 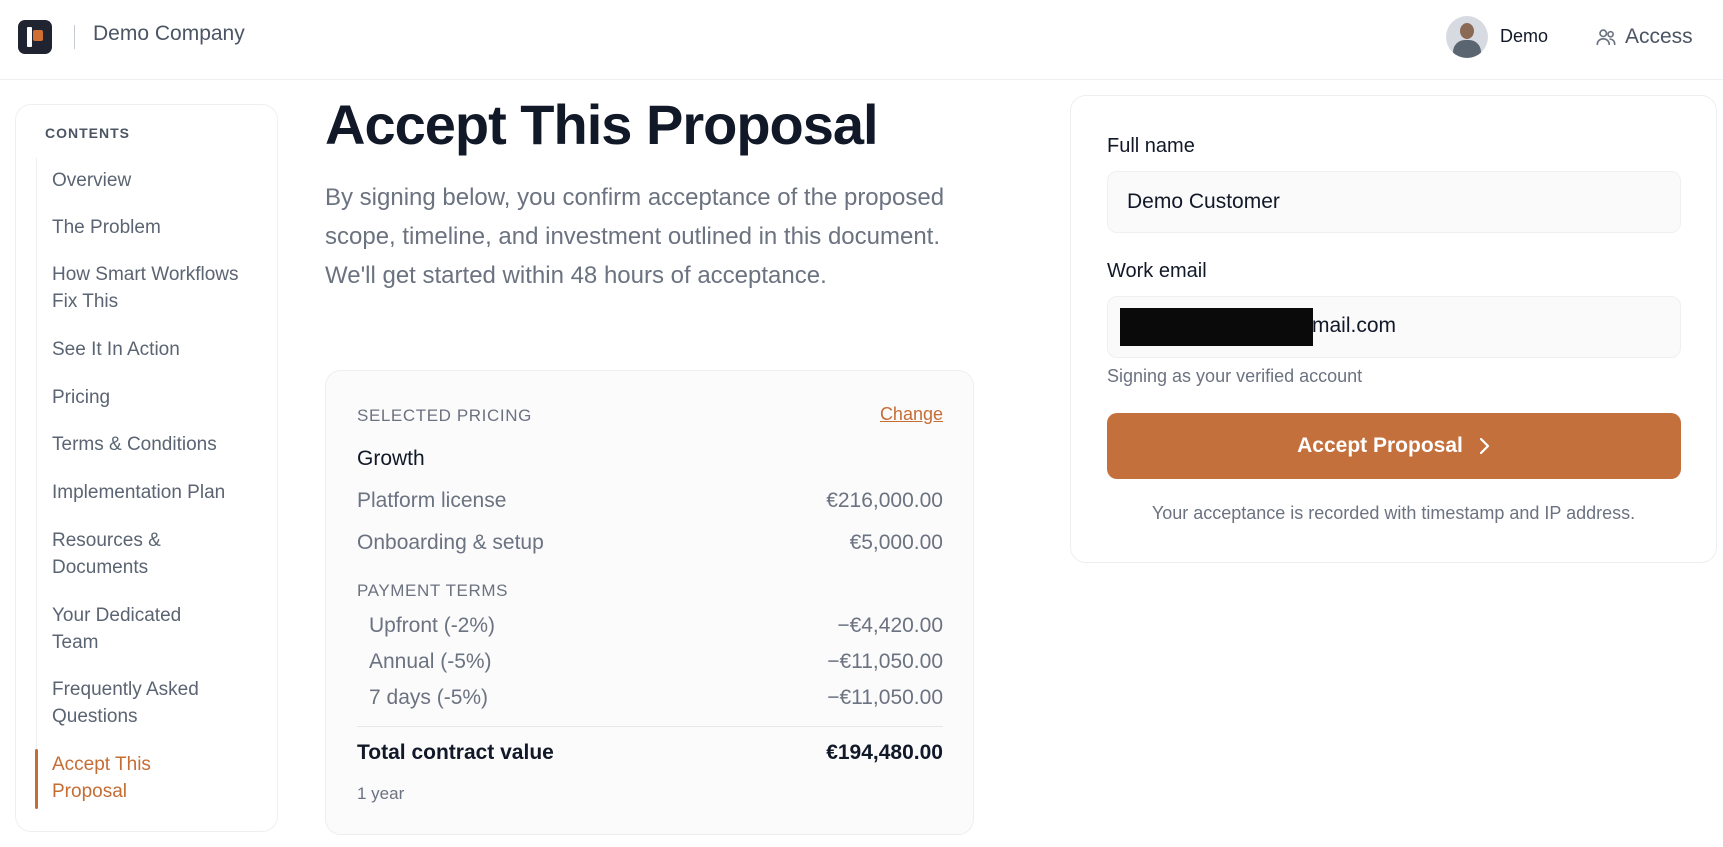 I want to click on line-item-label: Onboarding & setup, so click(x=450, y=542).